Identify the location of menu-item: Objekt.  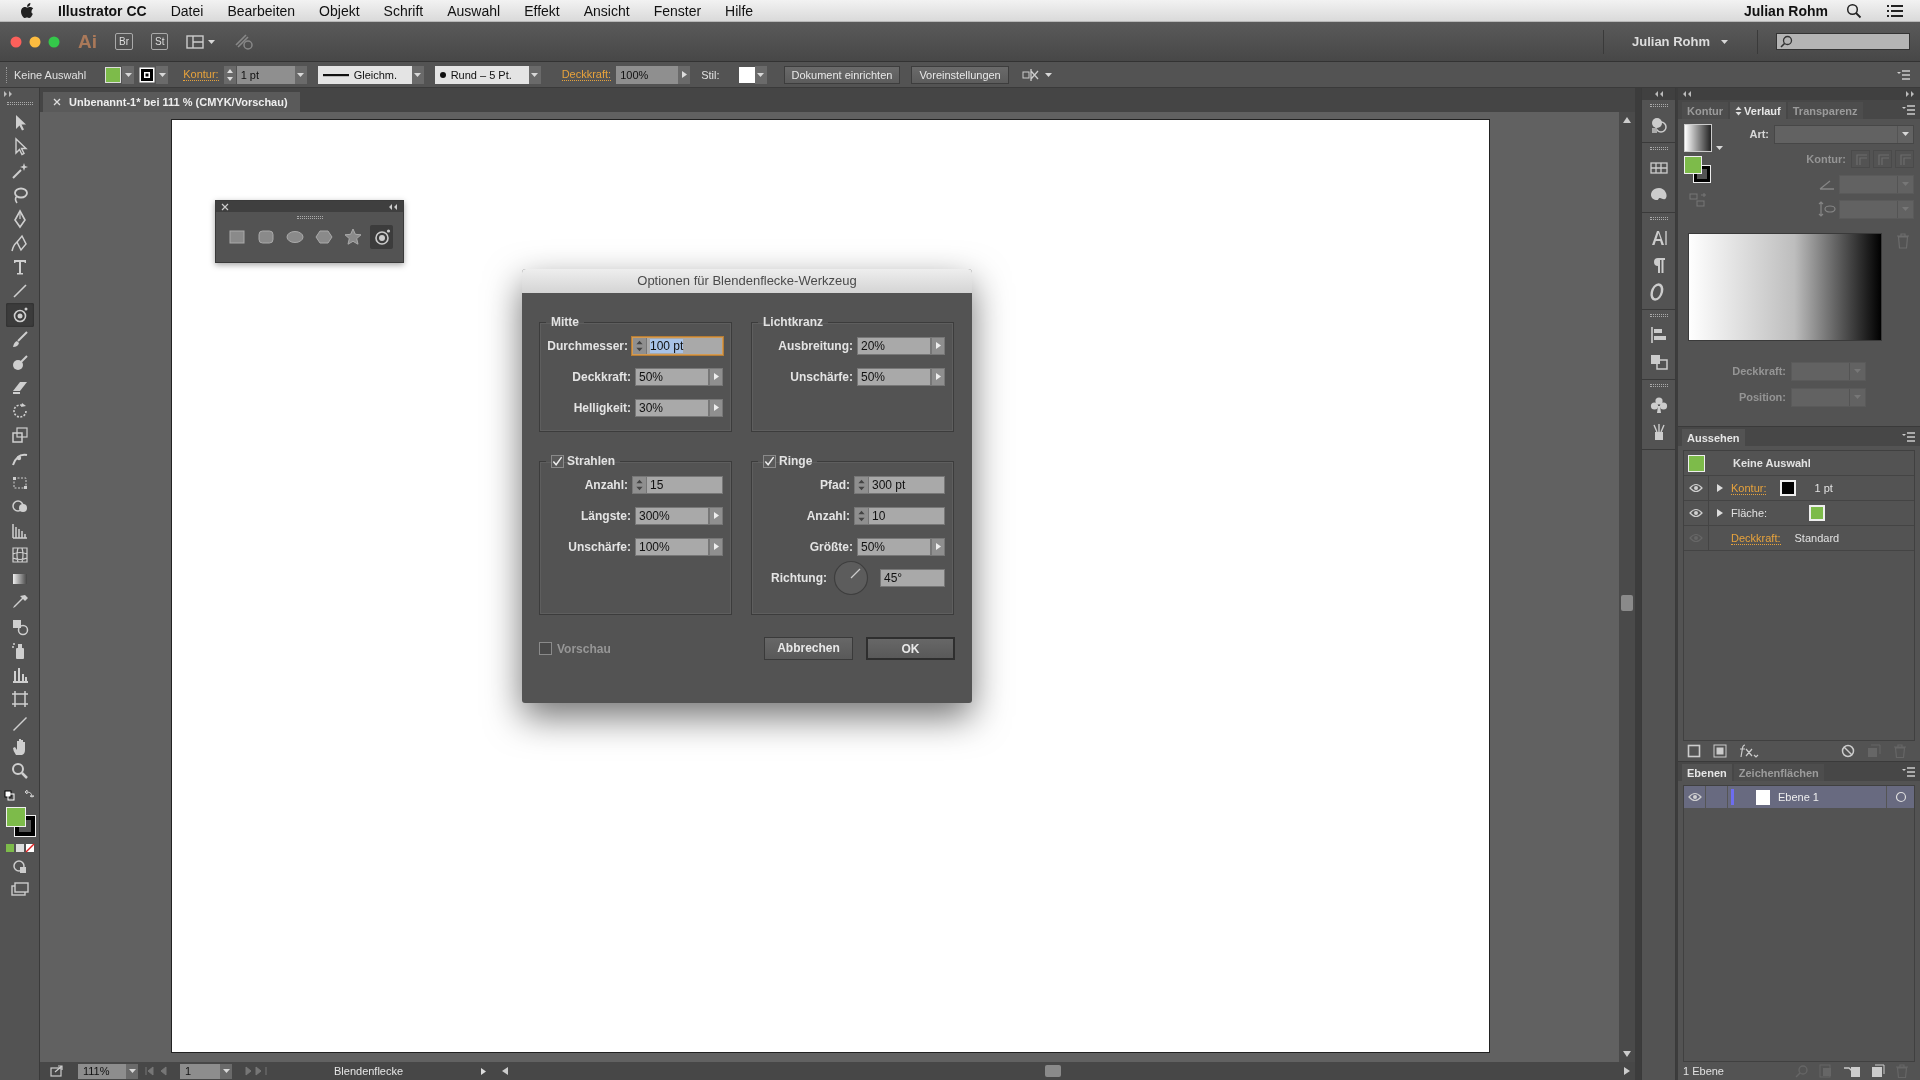
(339, 10).